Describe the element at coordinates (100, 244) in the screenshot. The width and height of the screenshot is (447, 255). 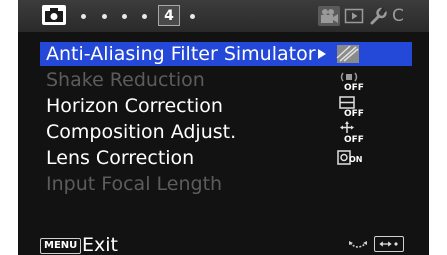
I see `exit-label: Exit` at that location.